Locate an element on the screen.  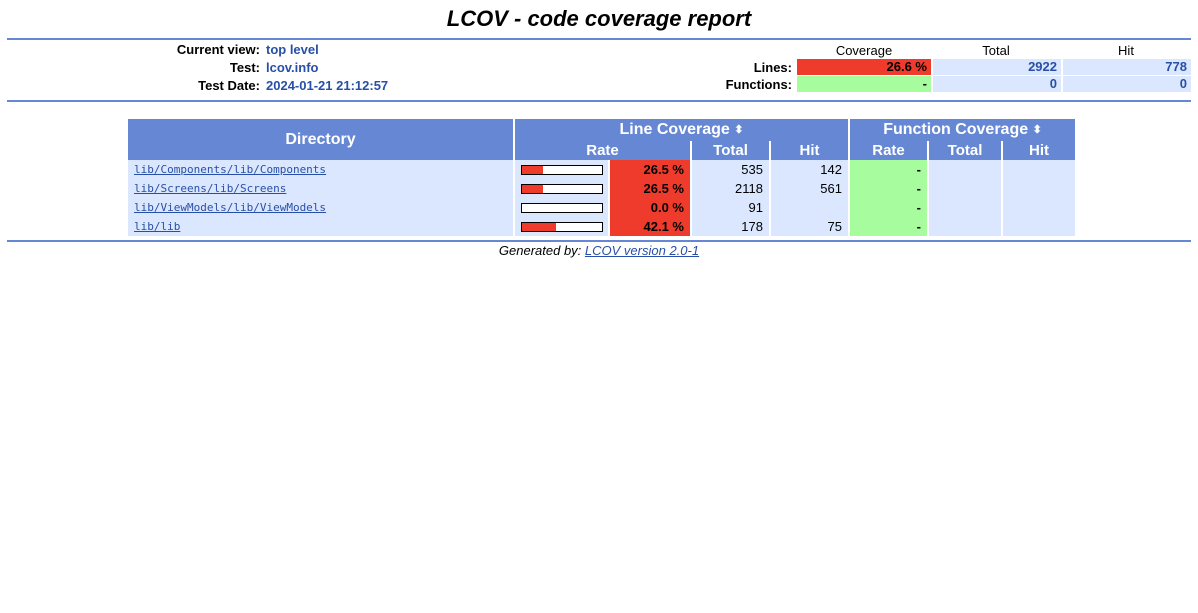
line-coverage-header: Line Coverage ⬍ is located at coordinates (681, 130).